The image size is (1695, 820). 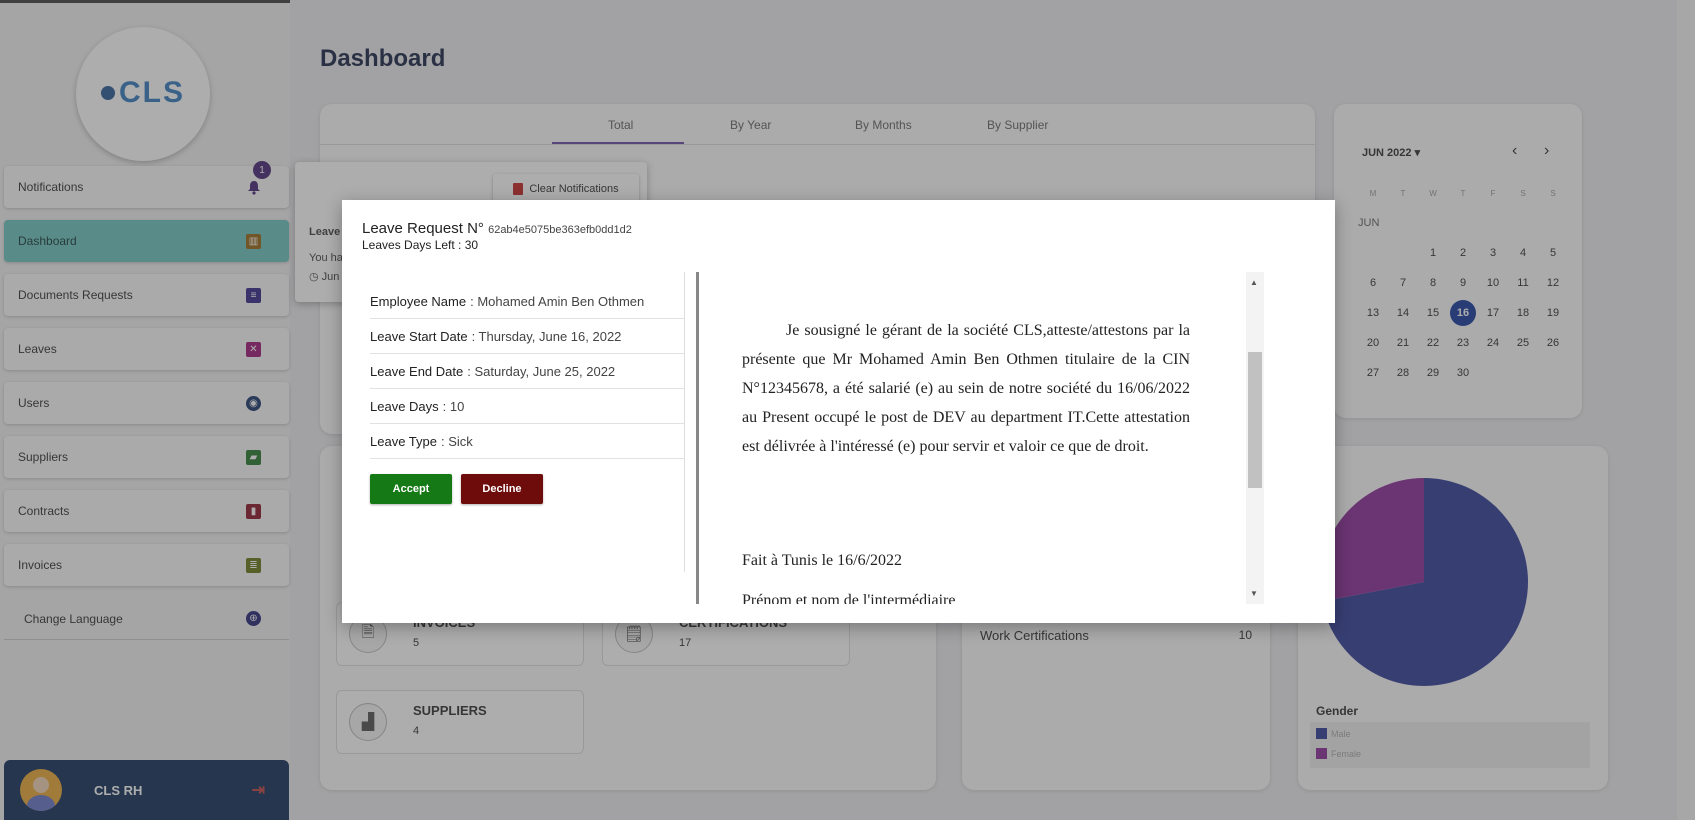 I want to click on request-id: 62ab4e5075be363efb0dd1d2, so click(x=560, y=230).